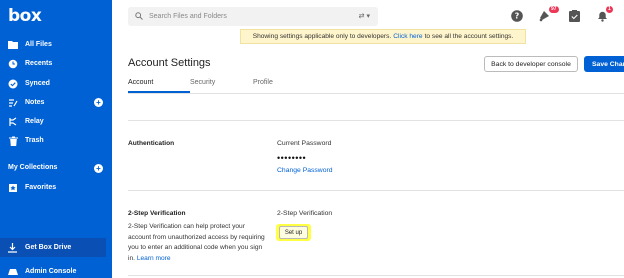 This screenshot has height=278, width=624. Describe the element at coordinates (13, 188) in the screenshot. I see `star-icon` at that location.